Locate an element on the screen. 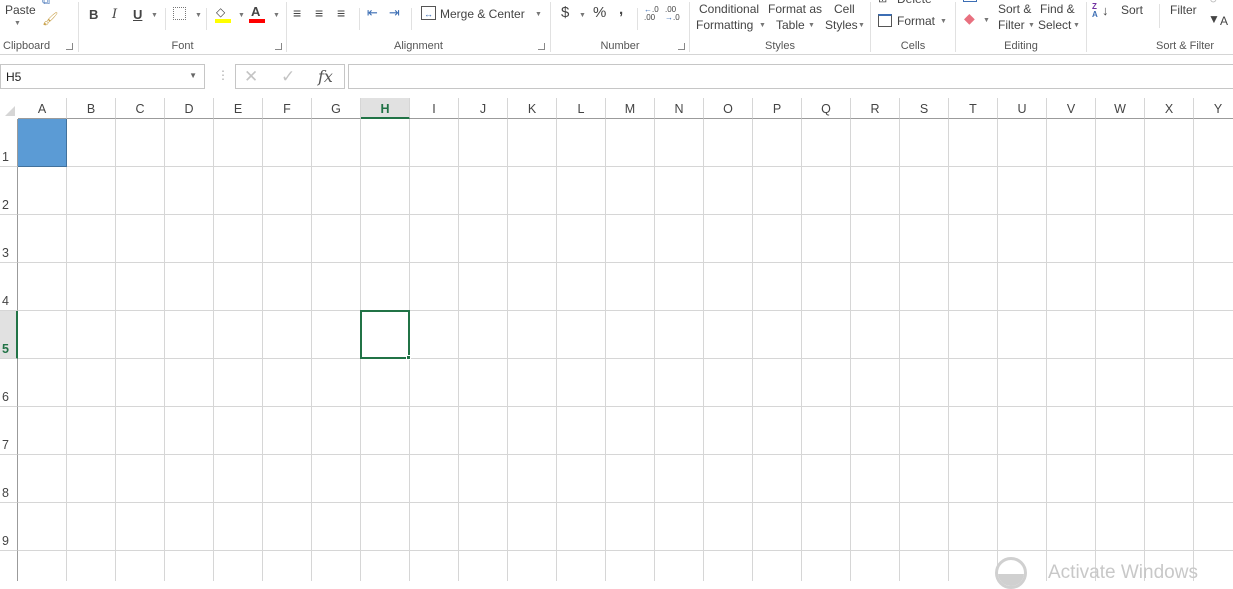 The height and width of the screenshot is (589, 1233). column-header-r: R is located at coordinates (875, 108).